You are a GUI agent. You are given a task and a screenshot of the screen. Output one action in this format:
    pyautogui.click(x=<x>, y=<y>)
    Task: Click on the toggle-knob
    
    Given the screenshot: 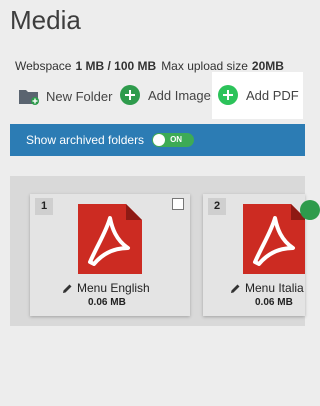 What is the action you would take?
    pyautogui.click(x=159, y=140)
    